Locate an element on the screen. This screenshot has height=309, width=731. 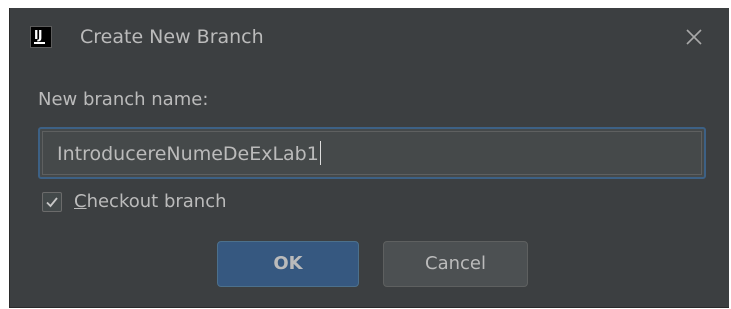
close-icon is located at coordinates (694, 37).